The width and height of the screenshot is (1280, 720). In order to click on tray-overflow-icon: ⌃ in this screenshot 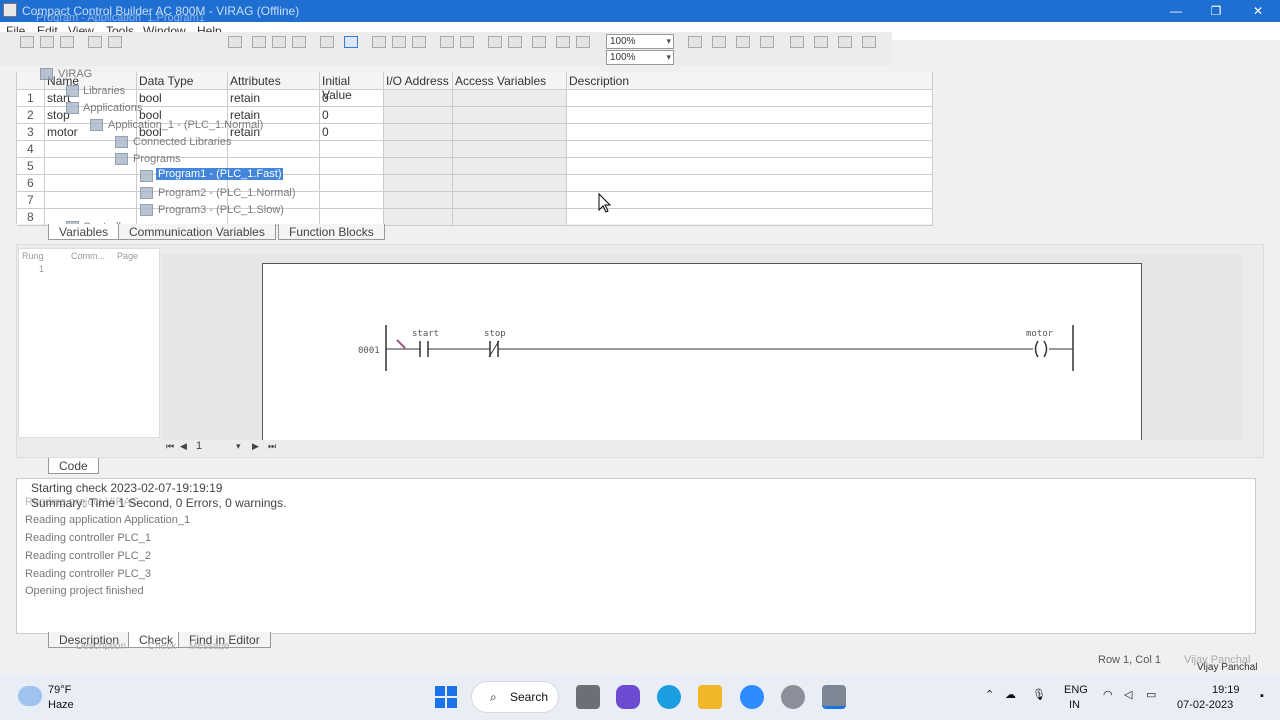, I will do `click(989, 694)`.